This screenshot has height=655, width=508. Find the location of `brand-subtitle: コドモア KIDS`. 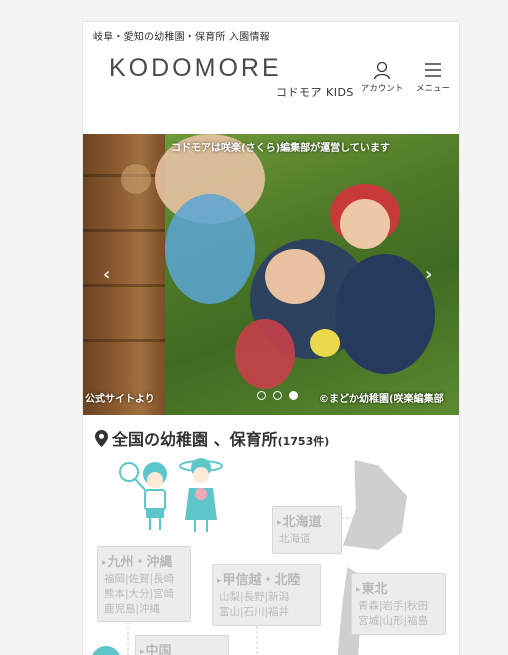

brand-subtitle: コドモア KIDS is located at coordinates (315, 92).